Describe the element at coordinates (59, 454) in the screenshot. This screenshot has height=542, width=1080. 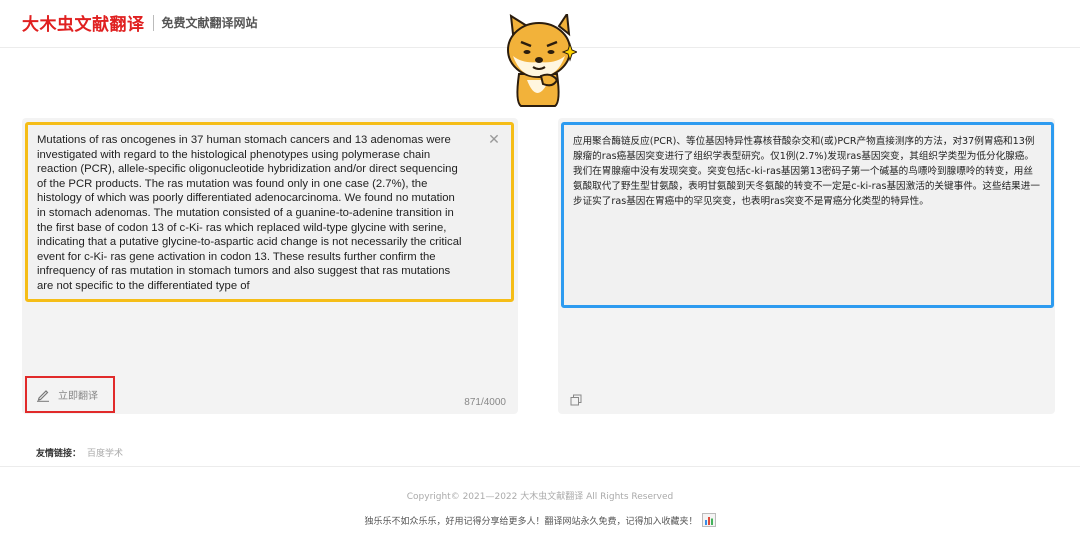
I see `friend-links-label: 友情链接：` at that location.